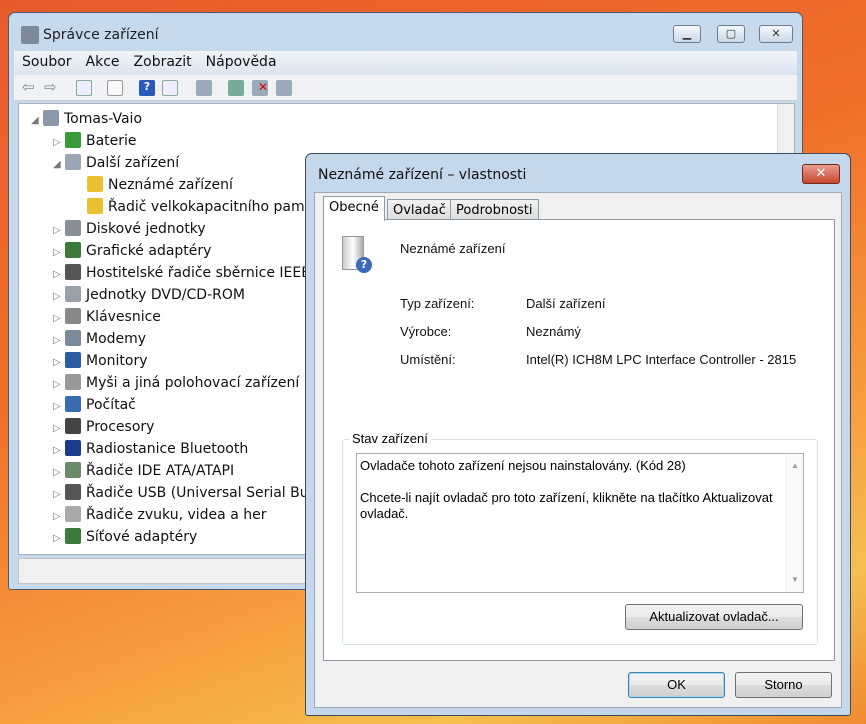 Image resolution: width=866 pixels, height=724 pixels. Describe the element at coordinates (102, 60) in the screenshot. I see `menu-akce: Akce` at that location.